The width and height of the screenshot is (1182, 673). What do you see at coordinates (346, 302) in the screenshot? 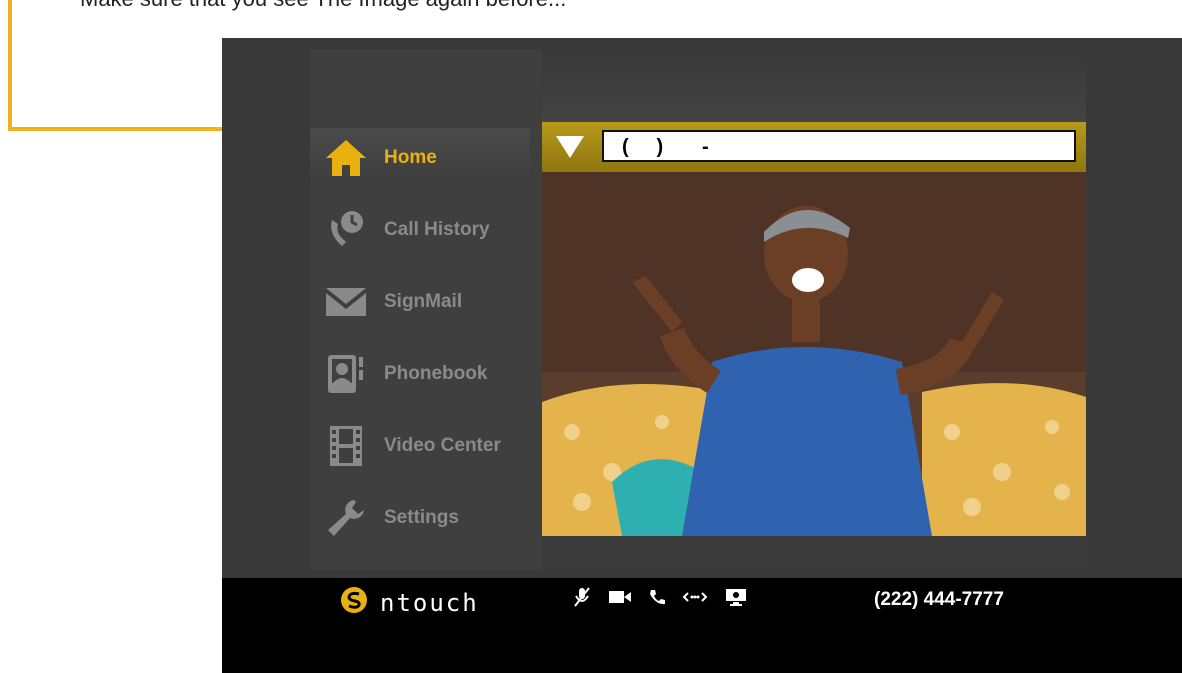
I see `envelope-icon` at bounding box center [346, 302].